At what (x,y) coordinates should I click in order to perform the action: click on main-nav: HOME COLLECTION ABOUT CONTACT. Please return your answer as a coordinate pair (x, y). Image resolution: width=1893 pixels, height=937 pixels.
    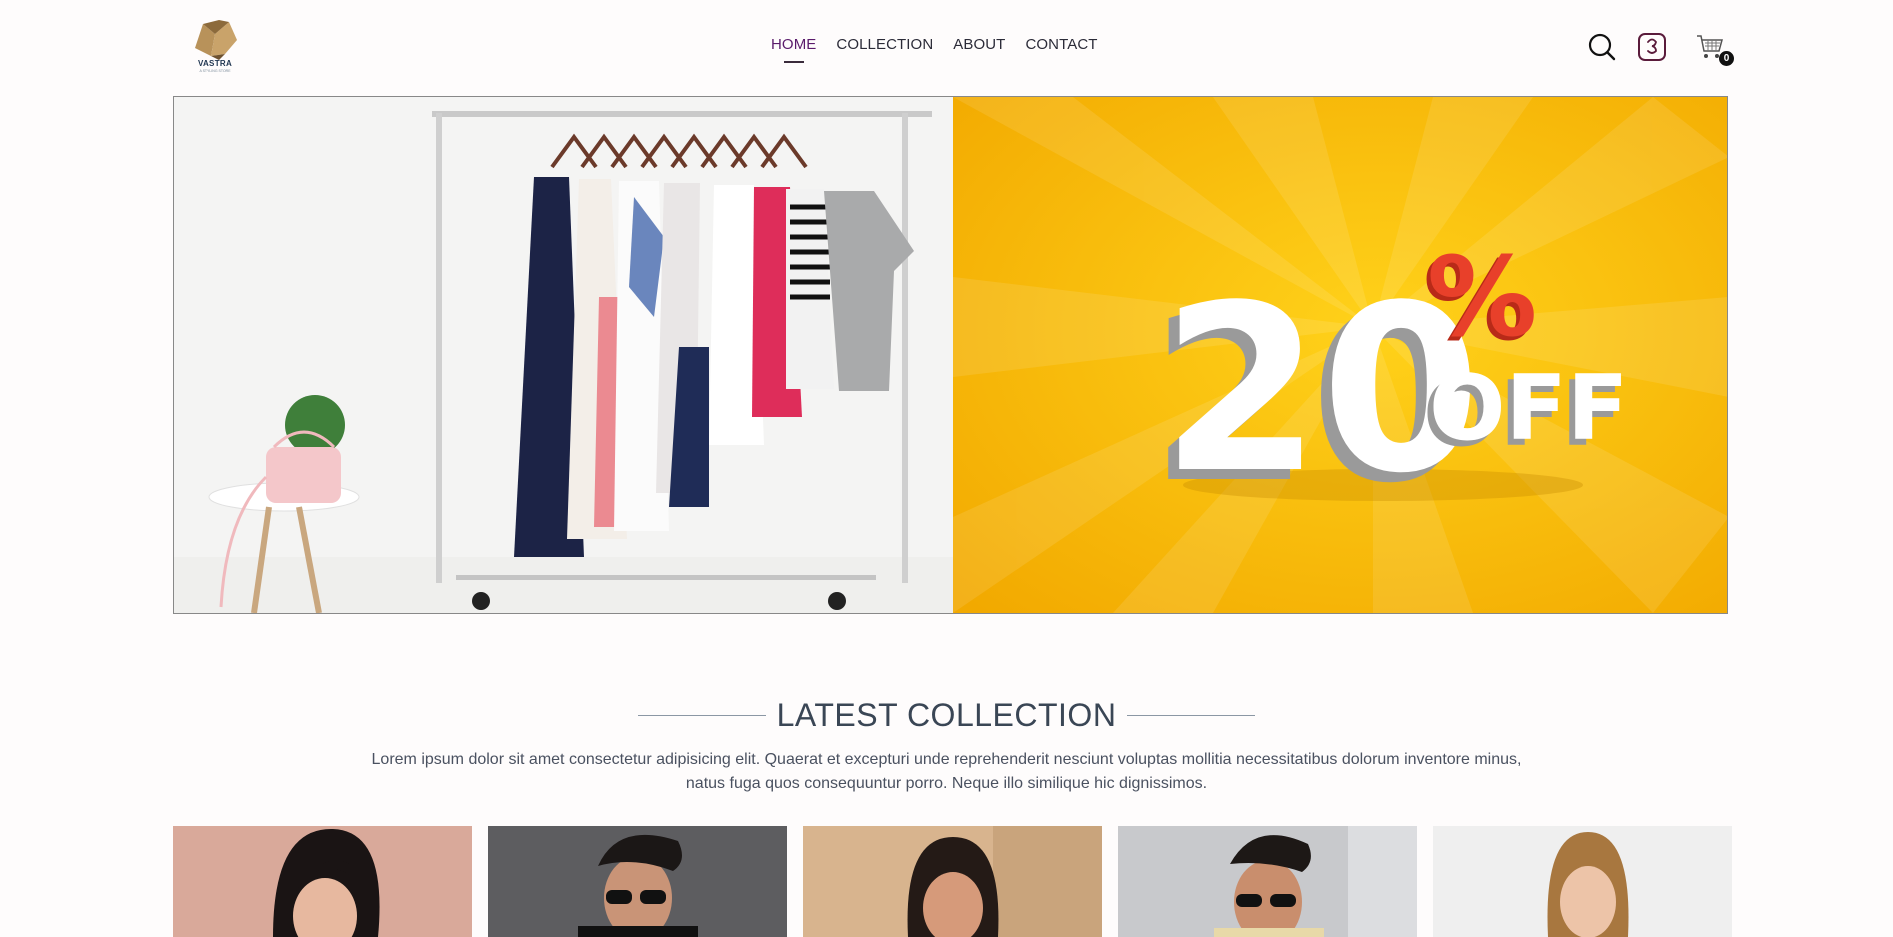
    Looking at the image, I should click on (934, 44).